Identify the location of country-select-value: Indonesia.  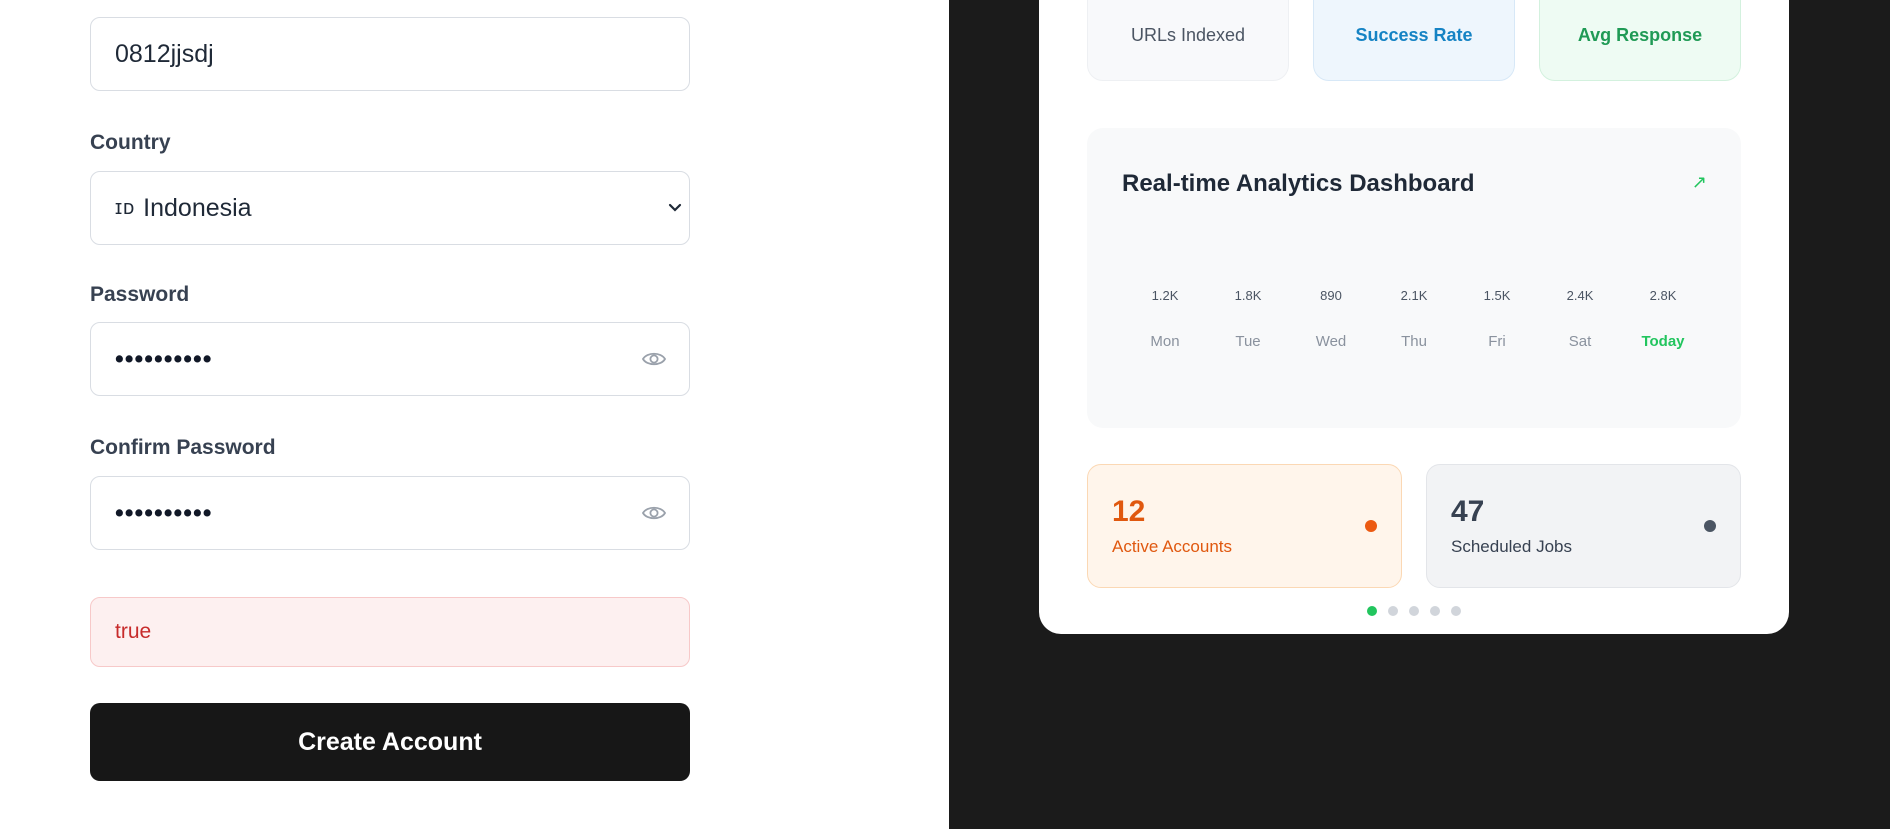
(197, 207).